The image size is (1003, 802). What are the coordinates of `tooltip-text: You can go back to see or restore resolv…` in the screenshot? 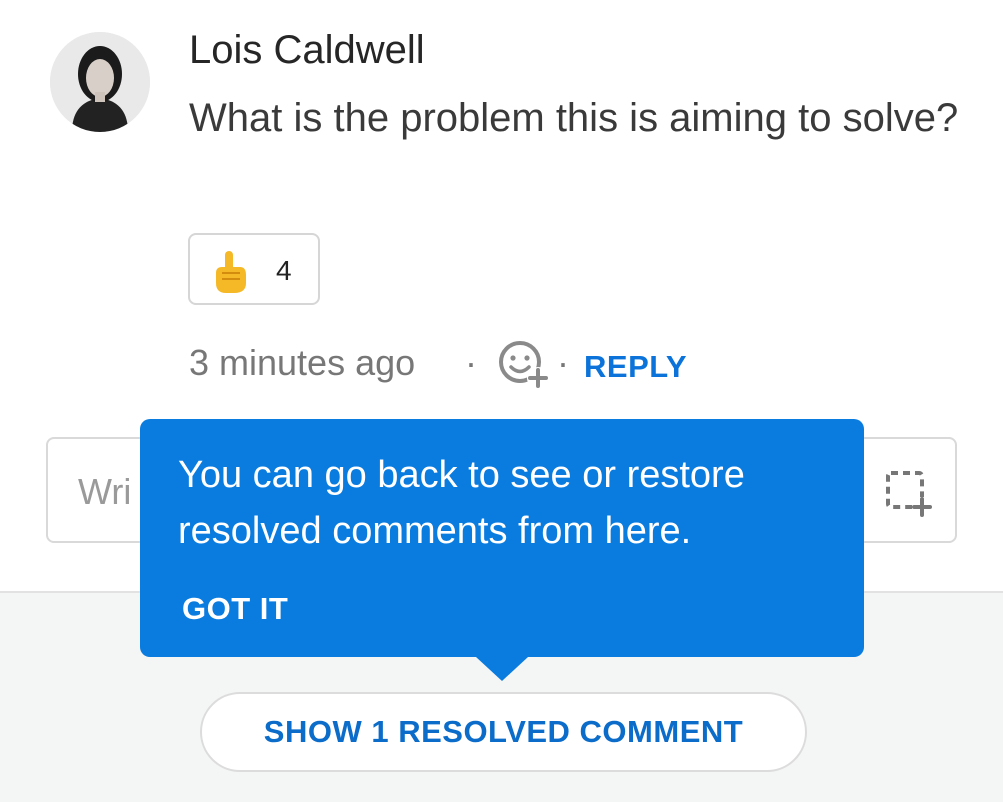 It's located at (461, 503).